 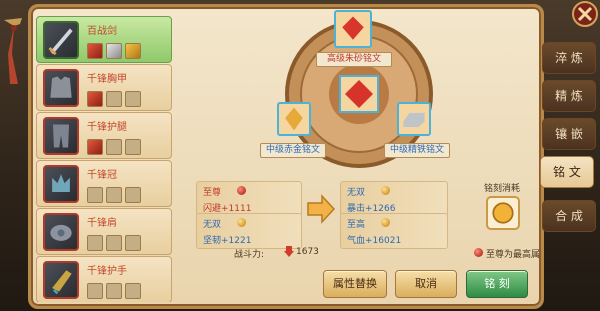 I want to click on quality-note: 至尊为最高属, so click(x=513, y=255).